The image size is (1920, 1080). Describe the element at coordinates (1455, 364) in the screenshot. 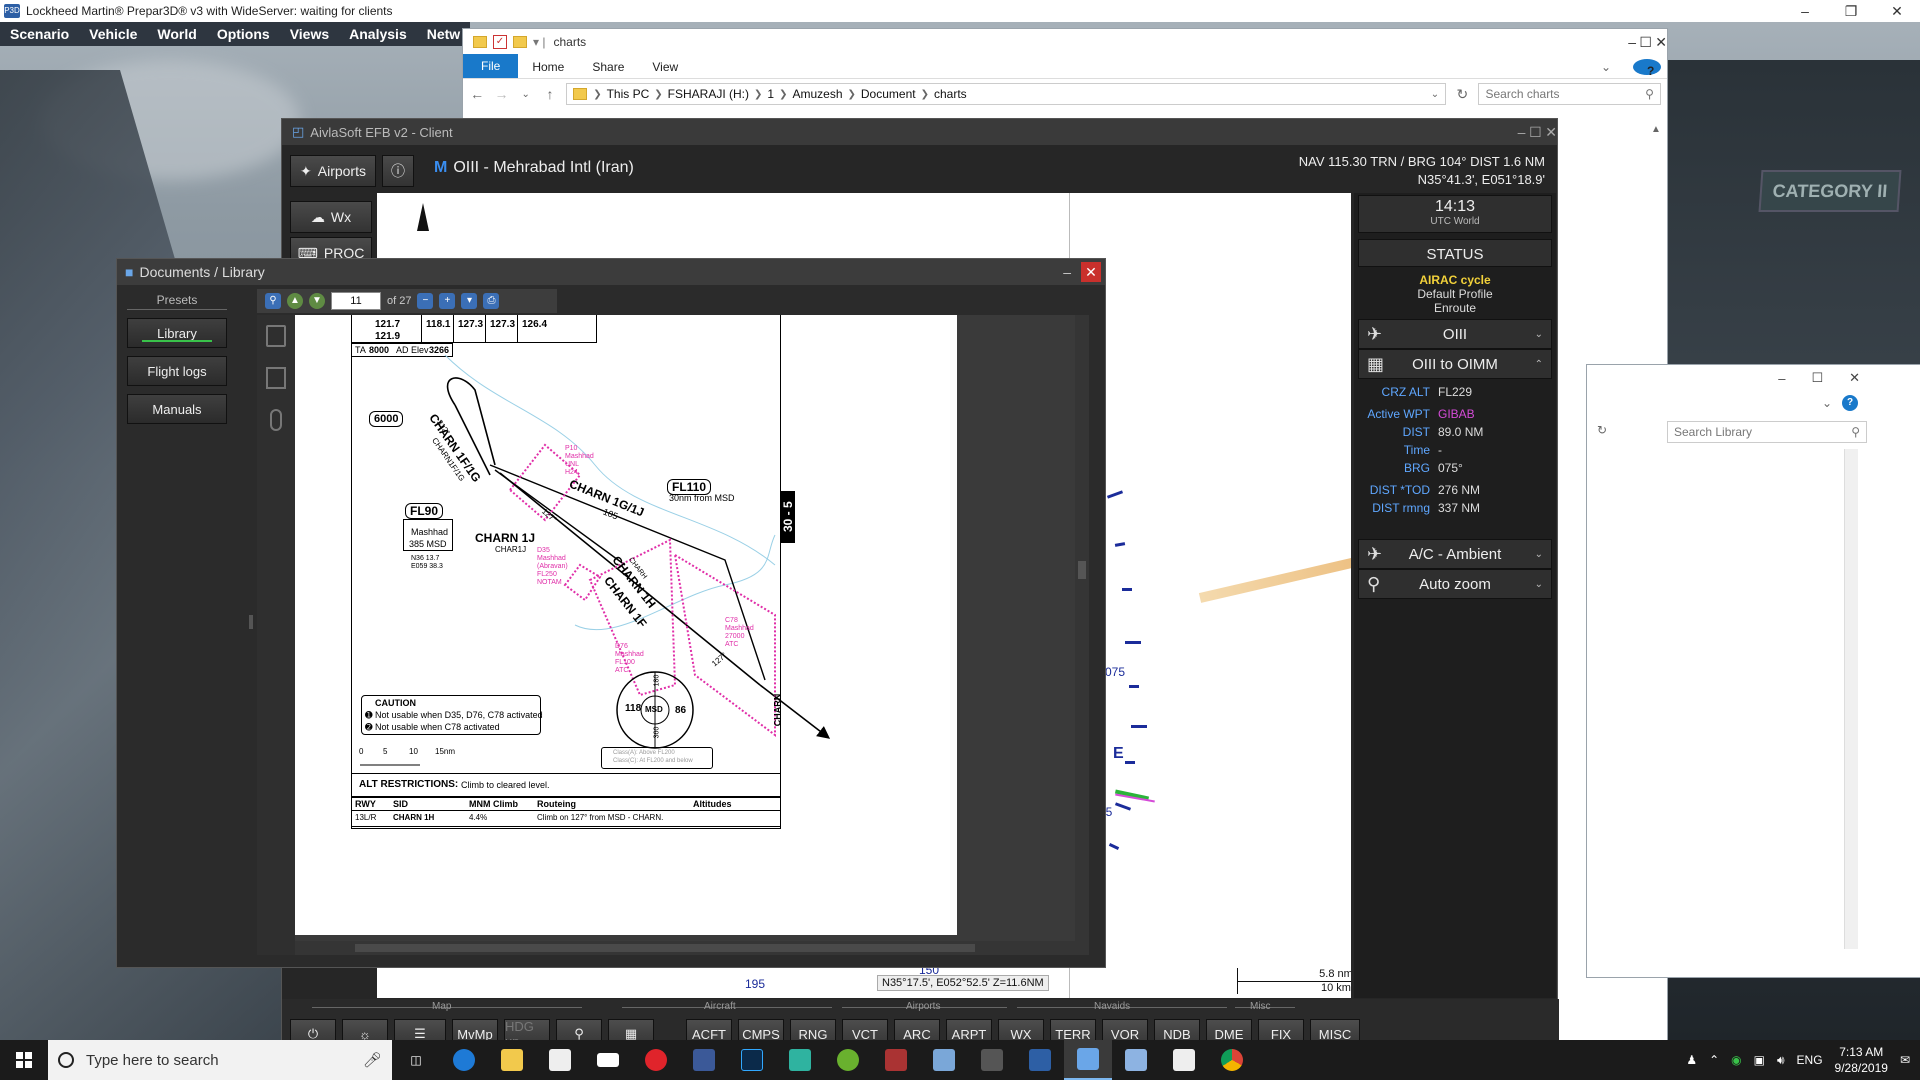

I see `route-button: ▦ OIII to OIMM ⌃` at that location.